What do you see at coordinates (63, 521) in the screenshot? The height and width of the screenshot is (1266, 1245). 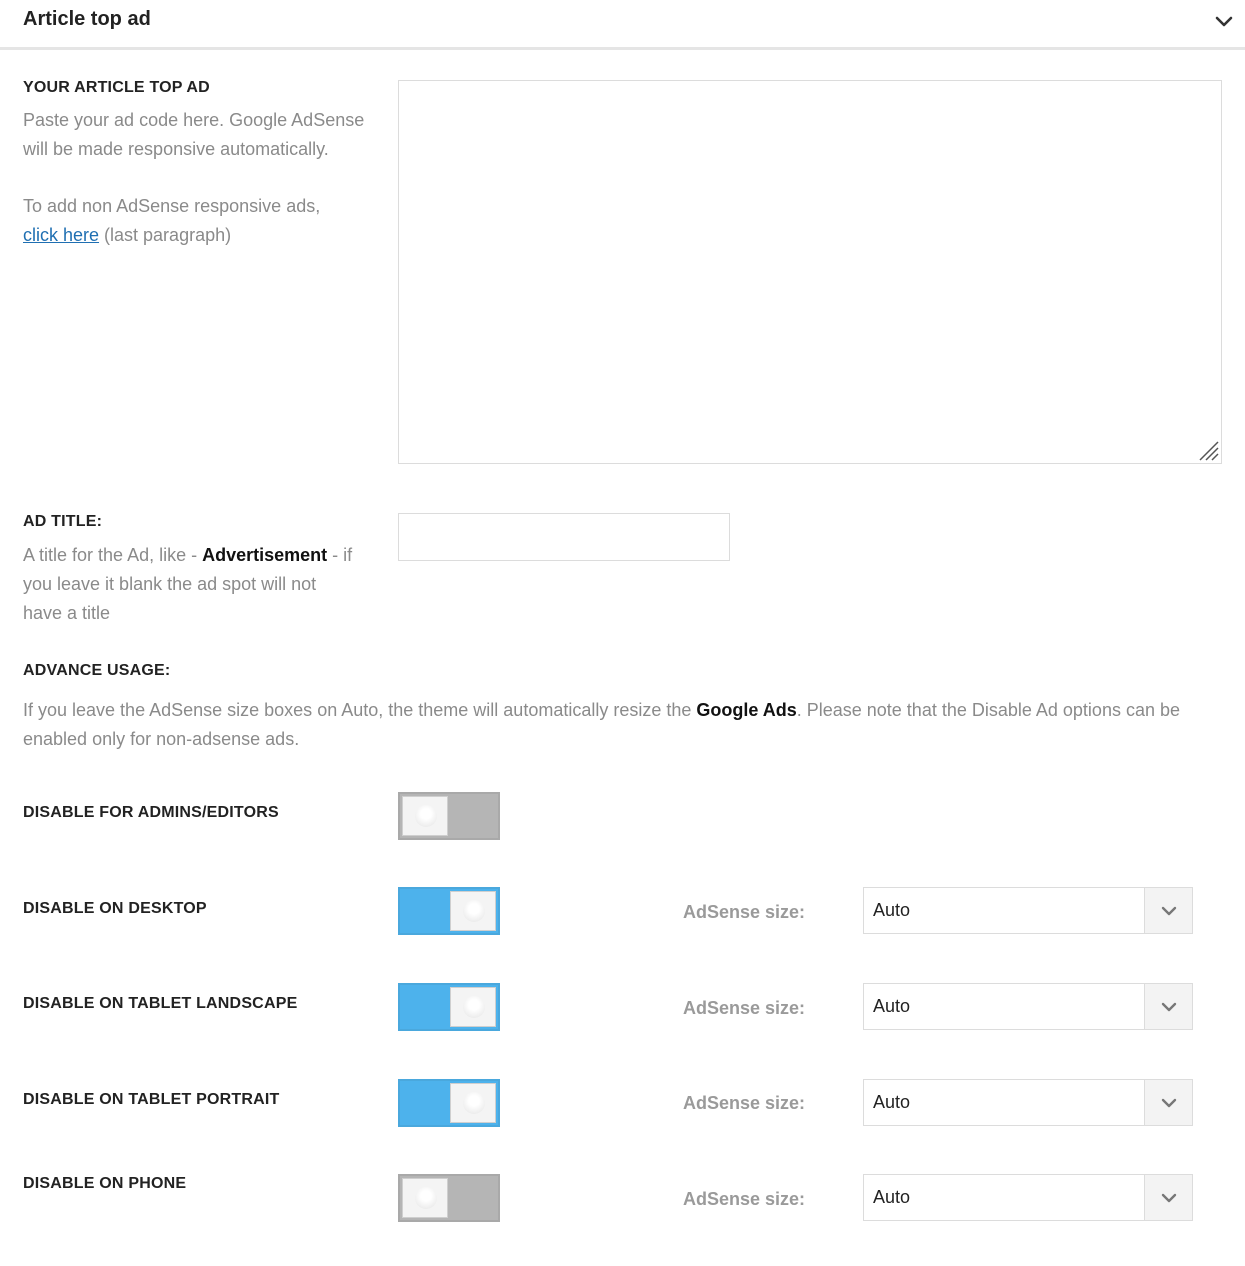 I see `ad-title-label: AD TITLE:` at bounding box center [63, 521].